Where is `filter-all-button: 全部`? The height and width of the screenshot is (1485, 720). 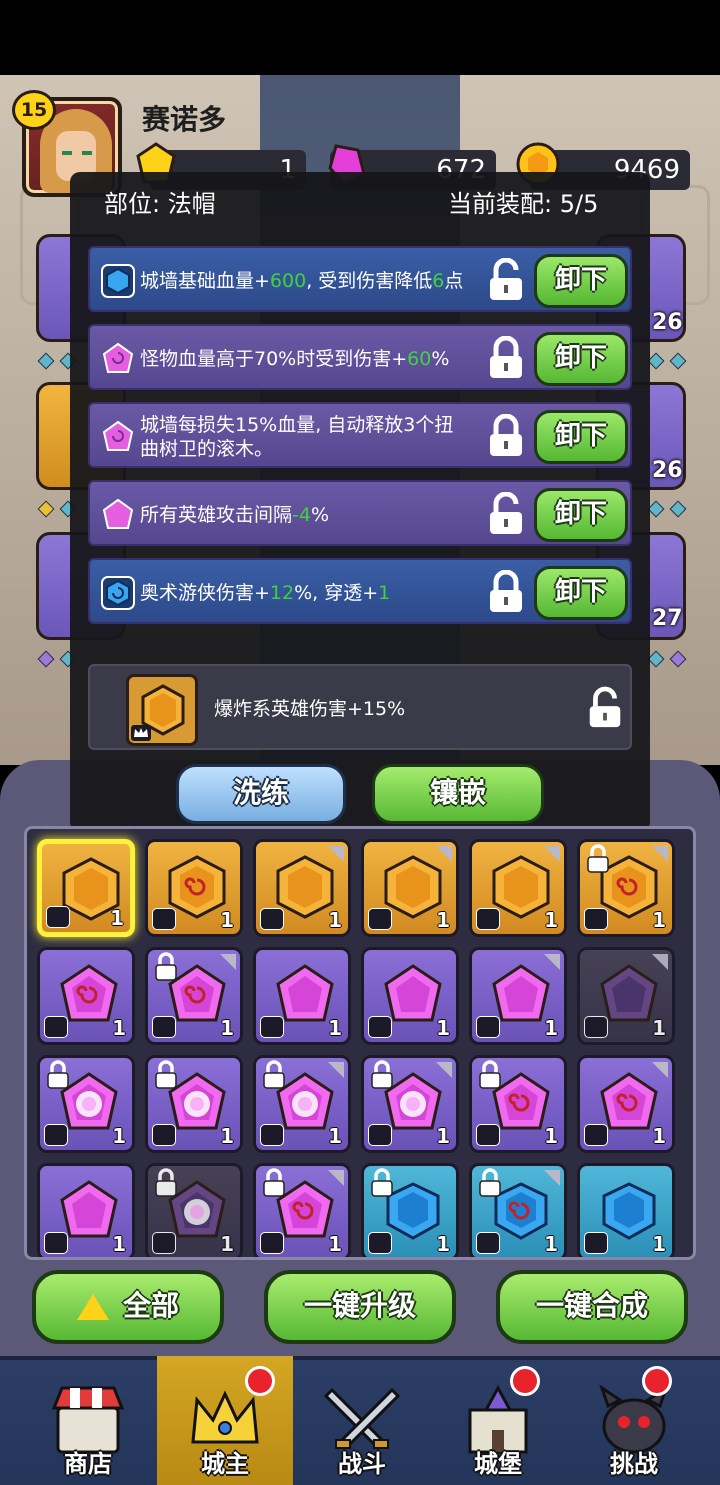
filter-all-button: 全部 is located at coordinates (128, 1307).